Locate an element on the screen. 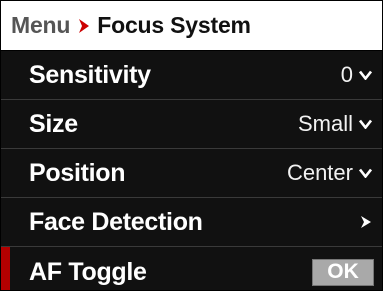  sensitivity-value: 0 is located at coordinates (346, 74).